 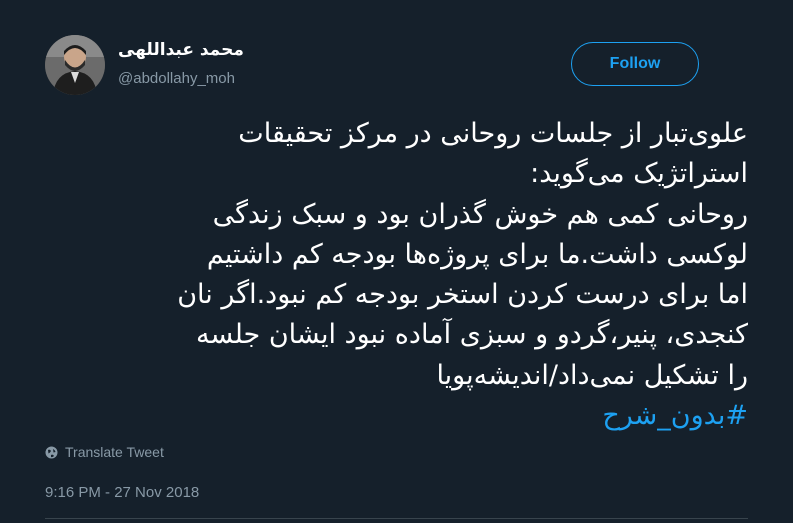 I want to click on tweet-text-line: روحانی کمی هم خوش گذران بود و سبک زندگی, so click(x=480, y=214).